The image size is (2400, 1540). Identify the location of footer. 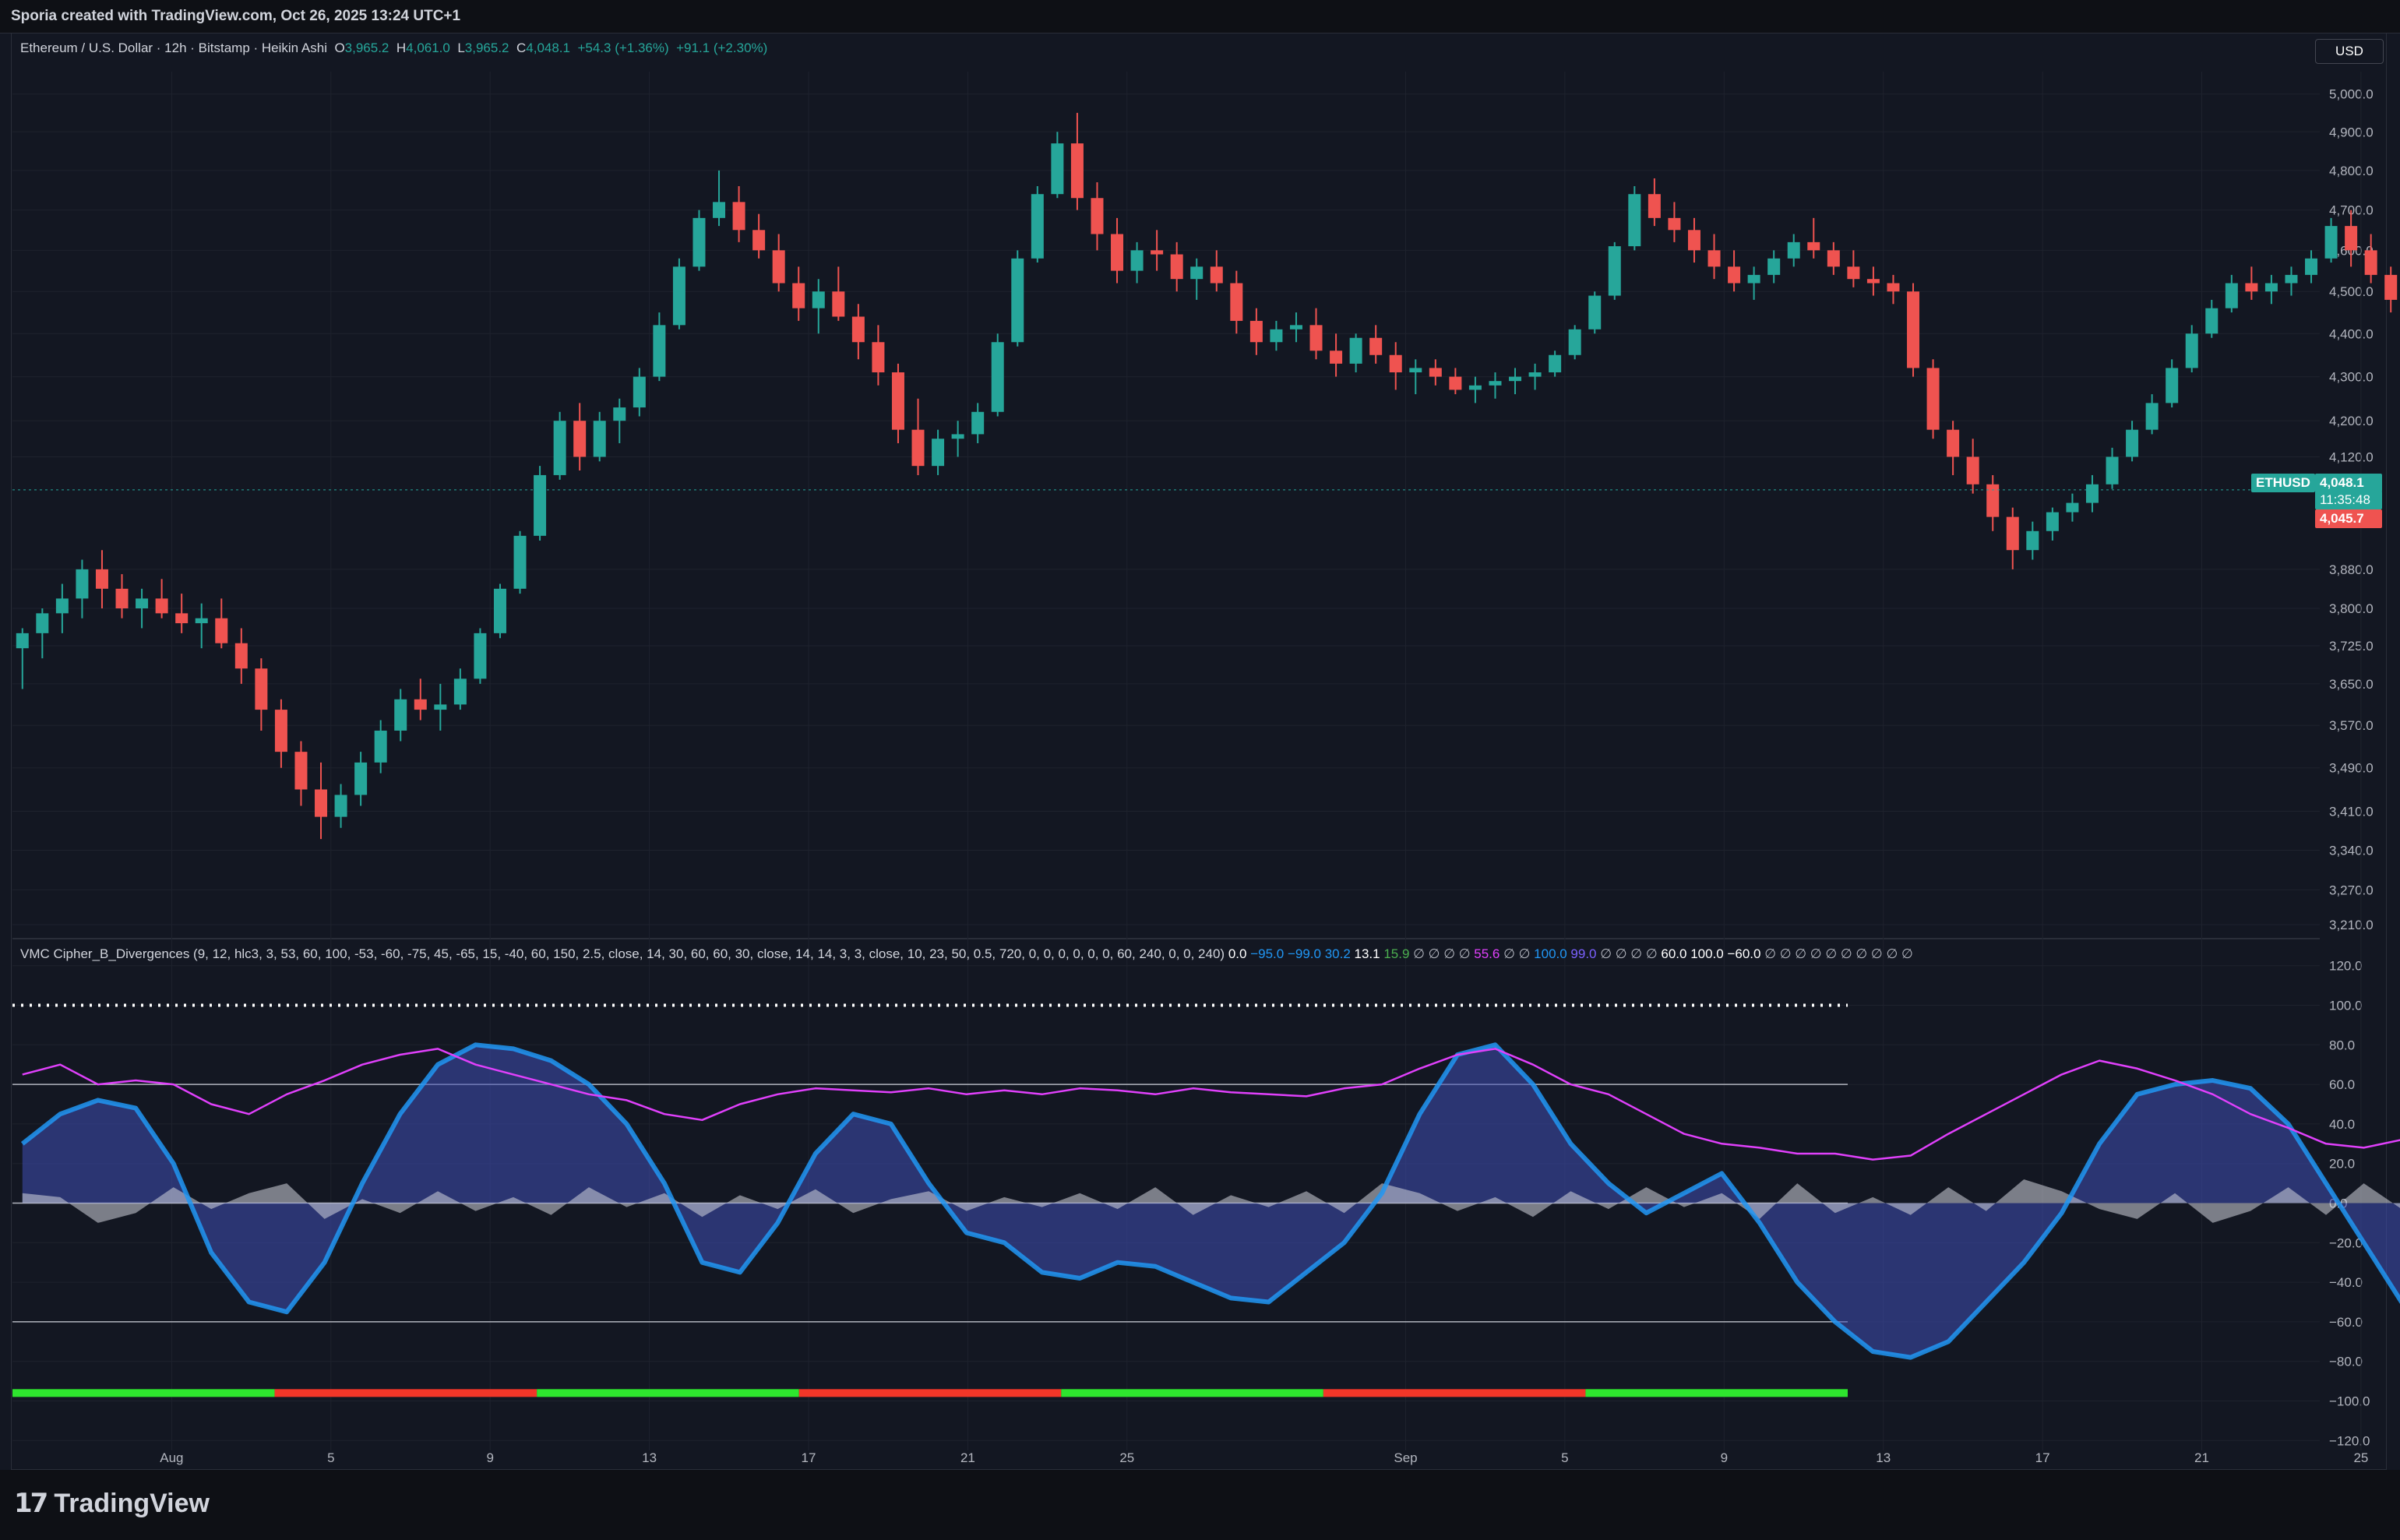
(1200, 1505).